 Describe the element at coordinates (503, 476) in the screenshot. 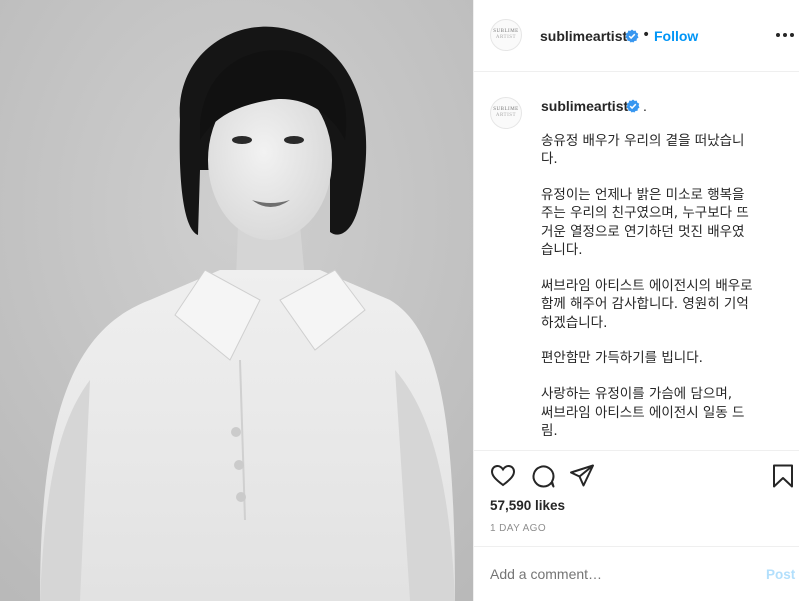

I see `heart-icon` at that location.